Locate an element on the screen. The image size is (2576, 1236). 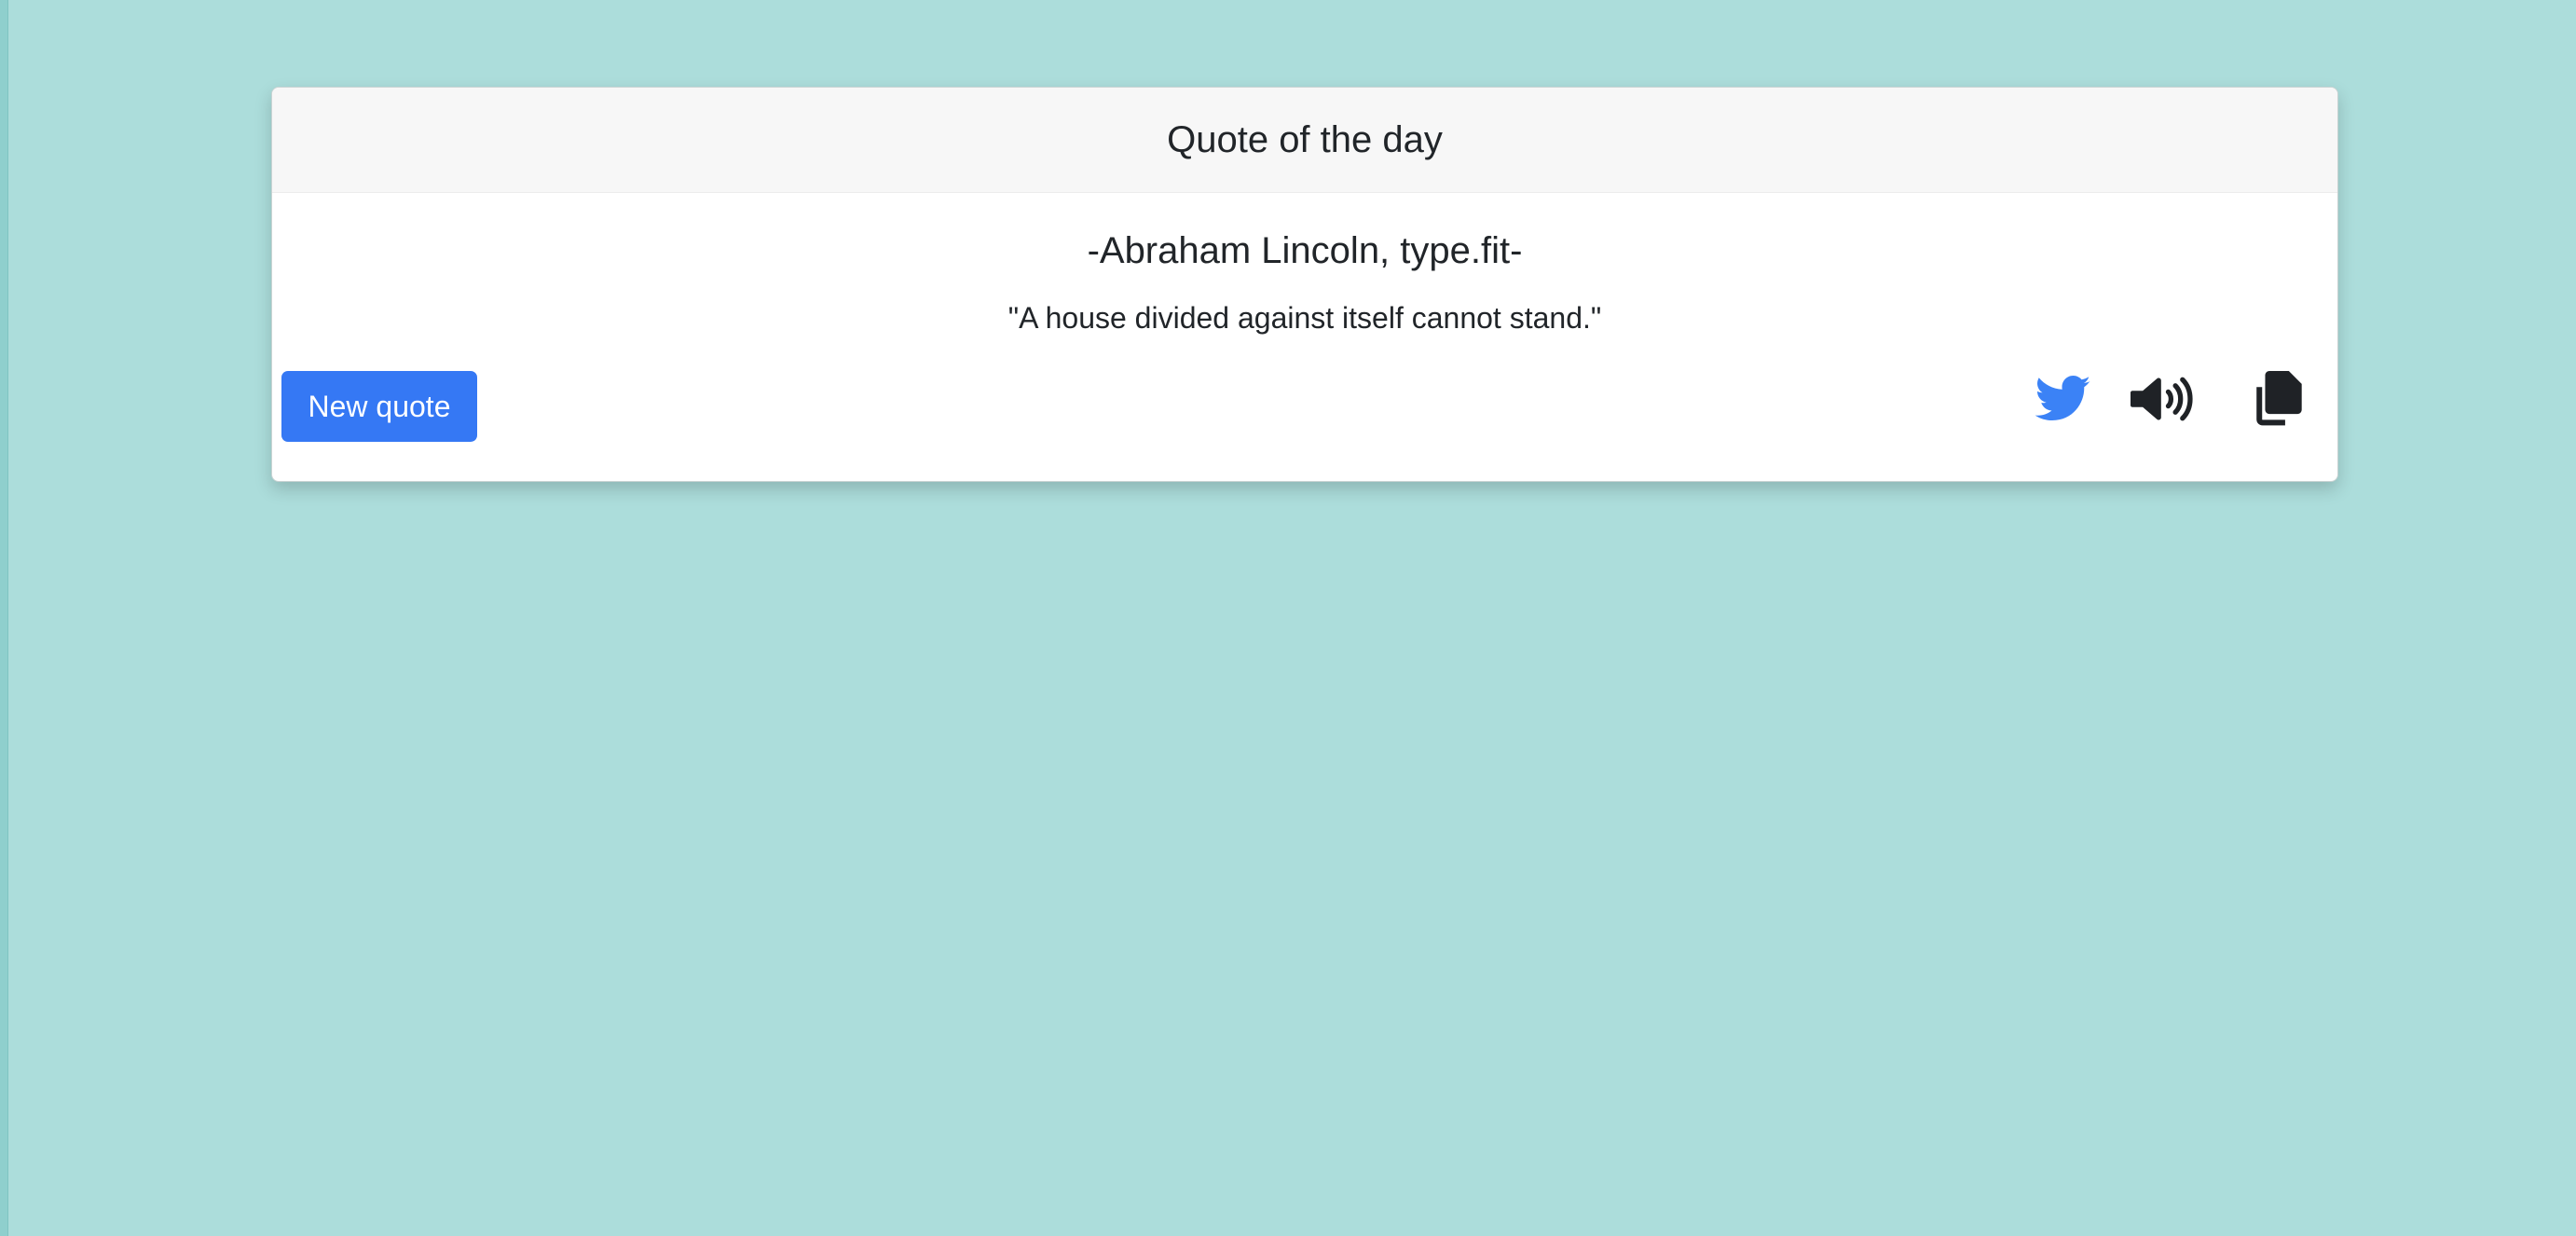
card-header: Quote of the day is located at coordinates (1304, 140).